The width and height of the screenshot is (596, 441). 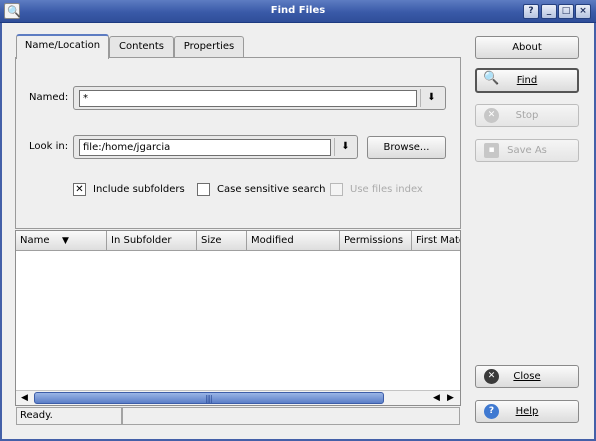 I want to click on scroll-left-arrow-icon-2: ◀, so click(x=436, y=398).